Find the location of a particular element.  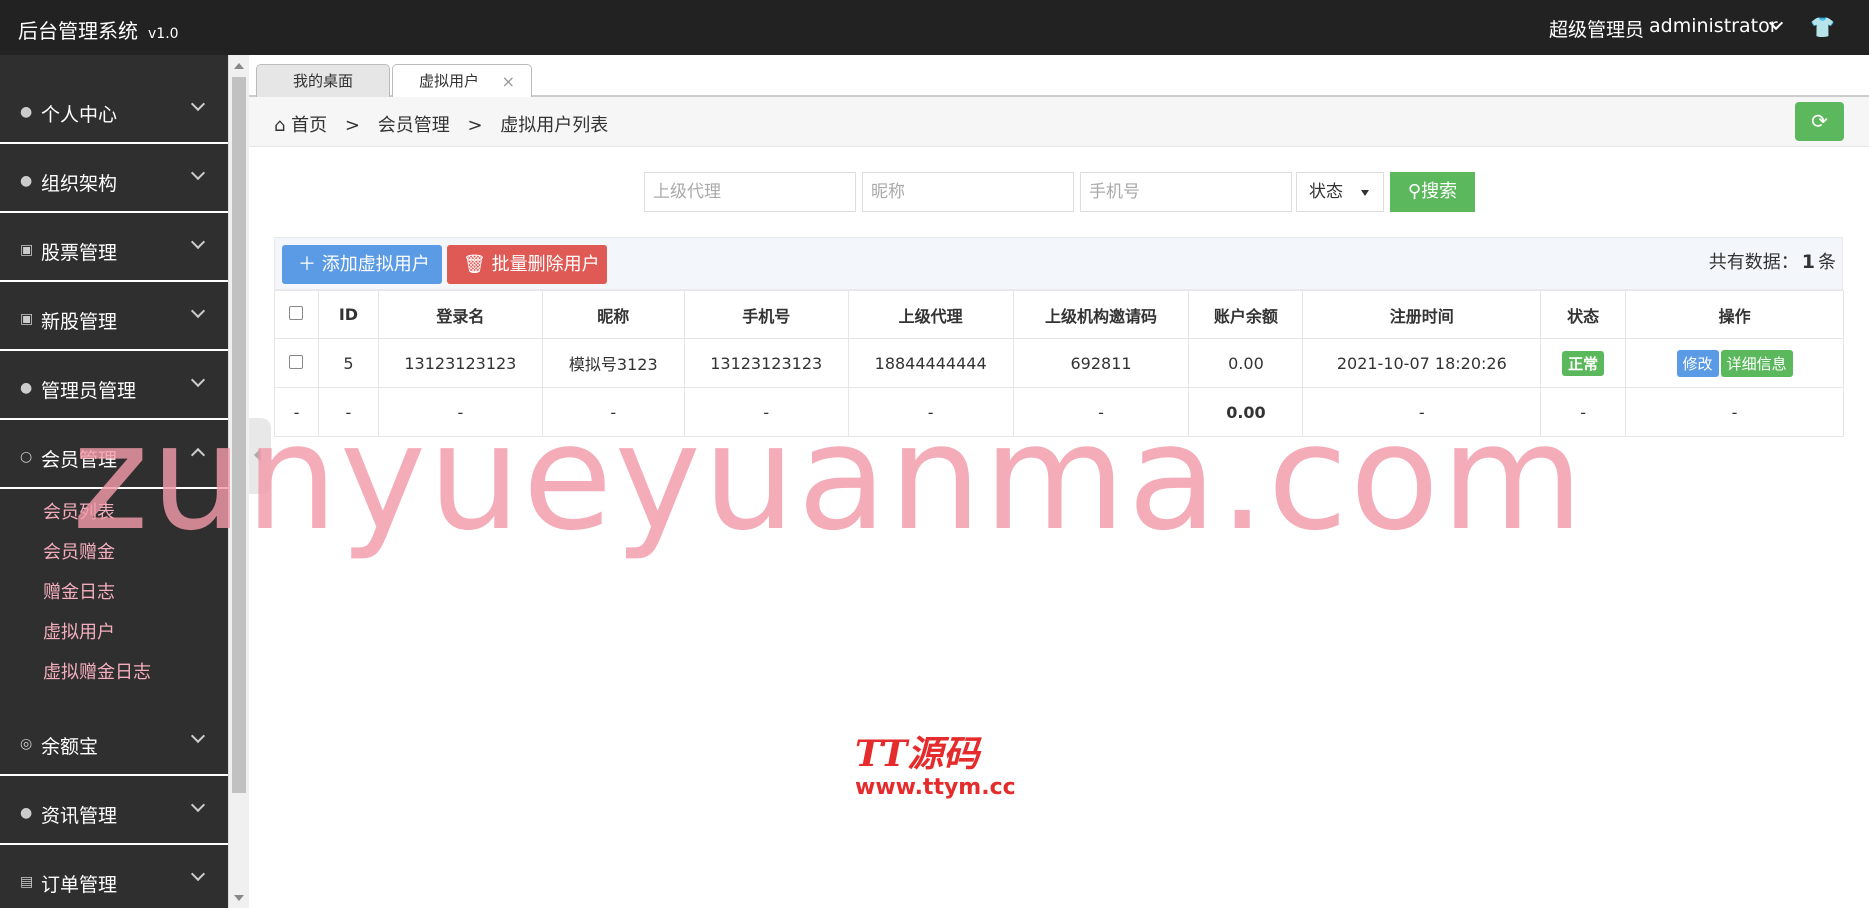

row-checkbox-cell is located at coordinates (296, 363).